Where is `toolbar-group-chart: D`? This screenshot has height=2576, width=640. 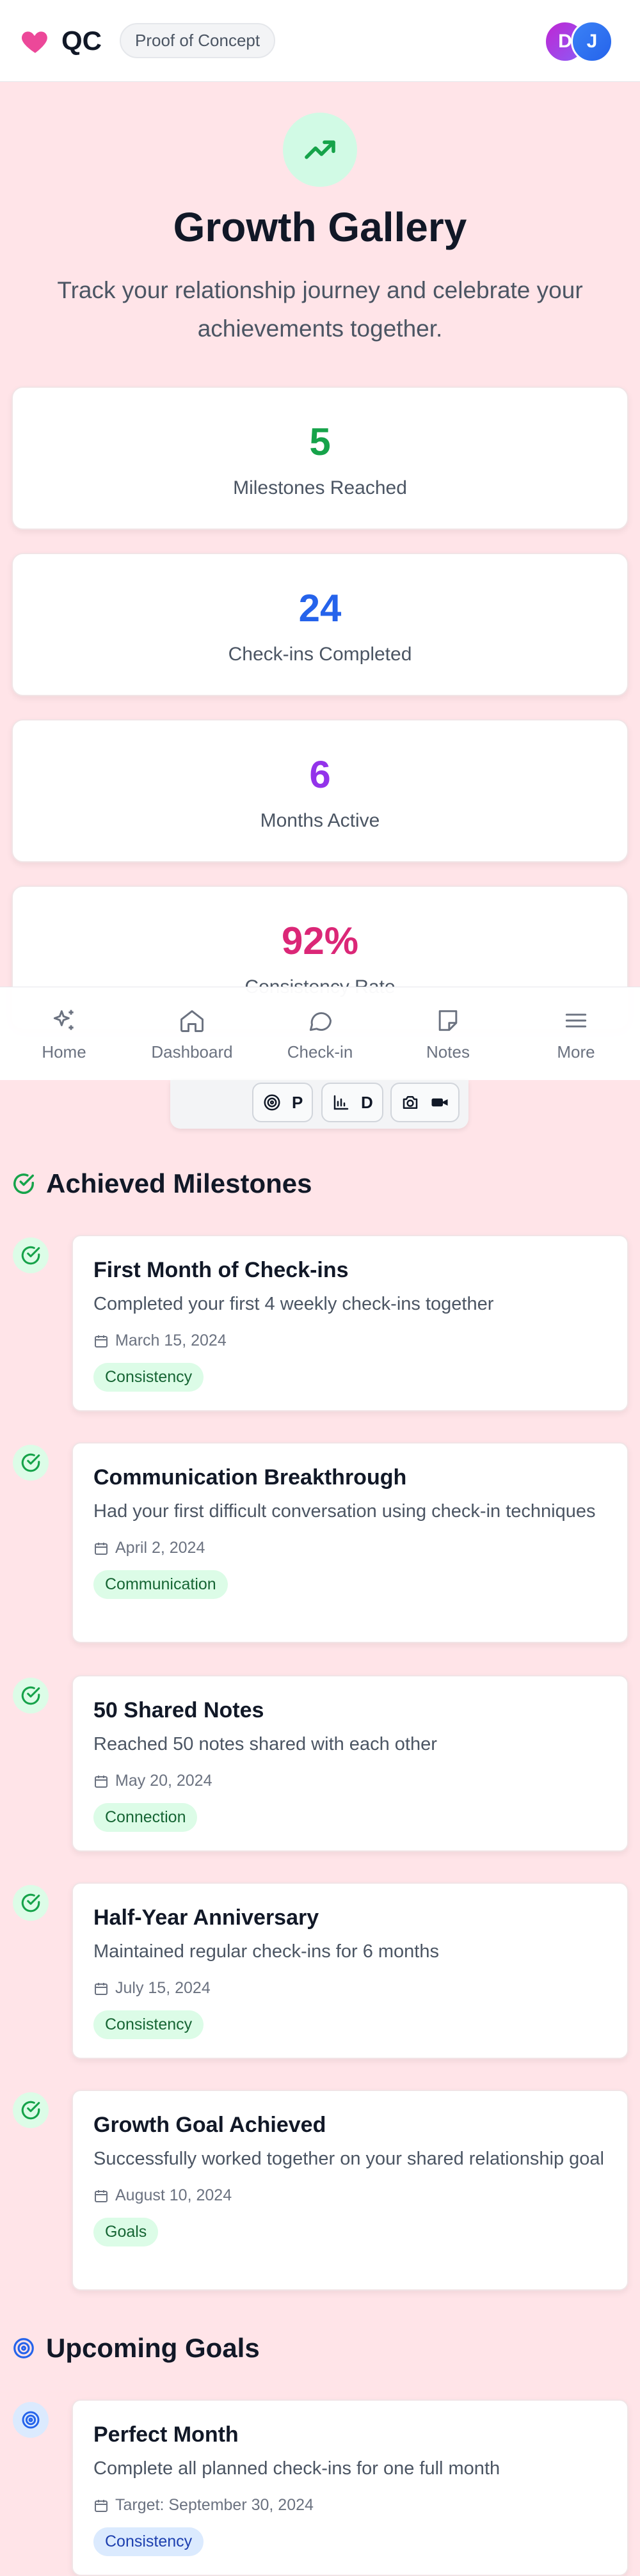 toolbar-group-chart: D is located at coordinates (352, 1103).